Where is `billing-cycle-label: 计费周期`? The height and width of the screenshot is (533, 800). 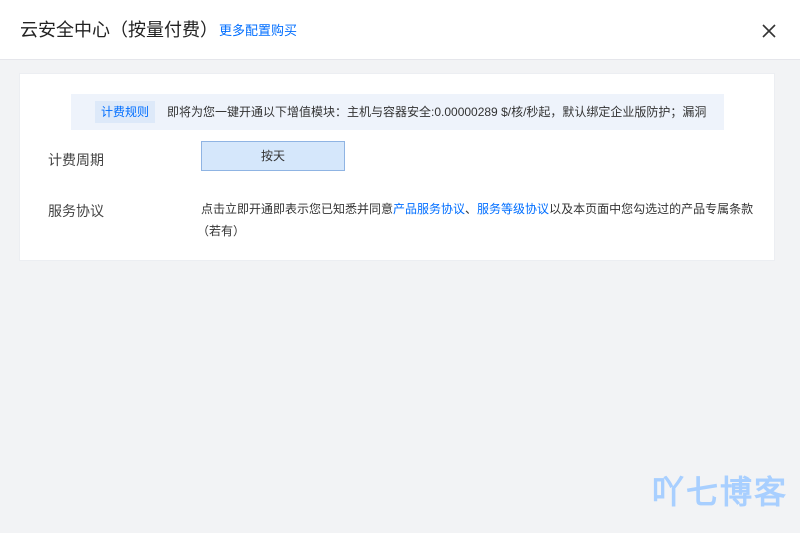
billing-cycle-label: 计费周期 is located at coordinates (76, 160).